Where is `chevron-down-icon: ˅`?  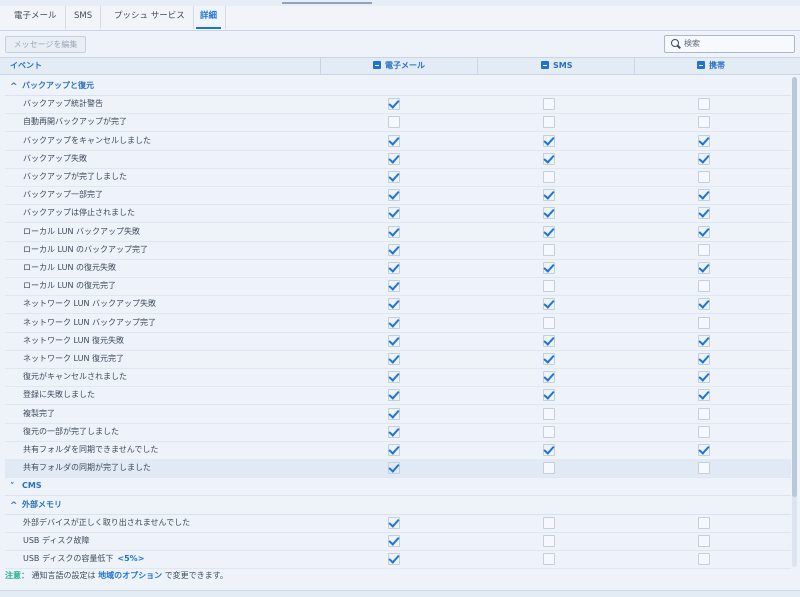
chevron-down-icon: ˅ is located at coordinates (12, 487).